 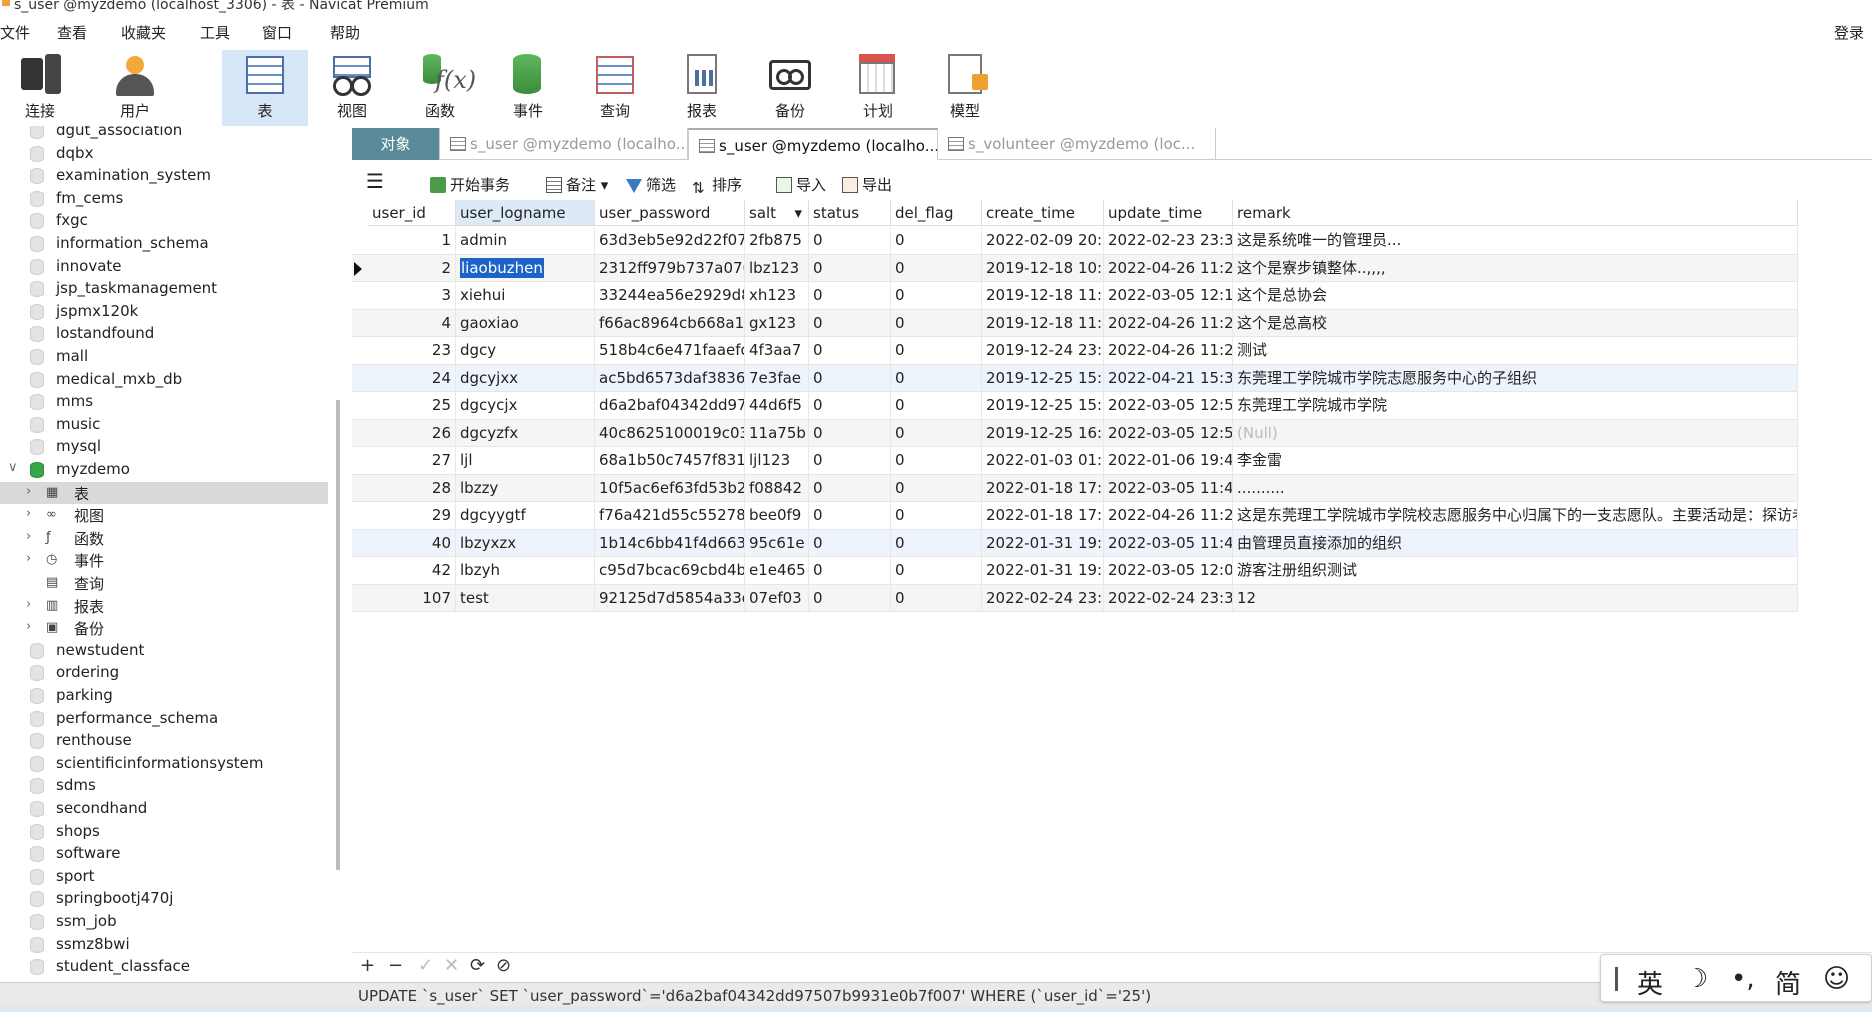 What do you see at coordinates (670, 350) in the screenshot?
I see `cell-user-password: 518b4c6e471faaefd` at bounding box center [670, 350].